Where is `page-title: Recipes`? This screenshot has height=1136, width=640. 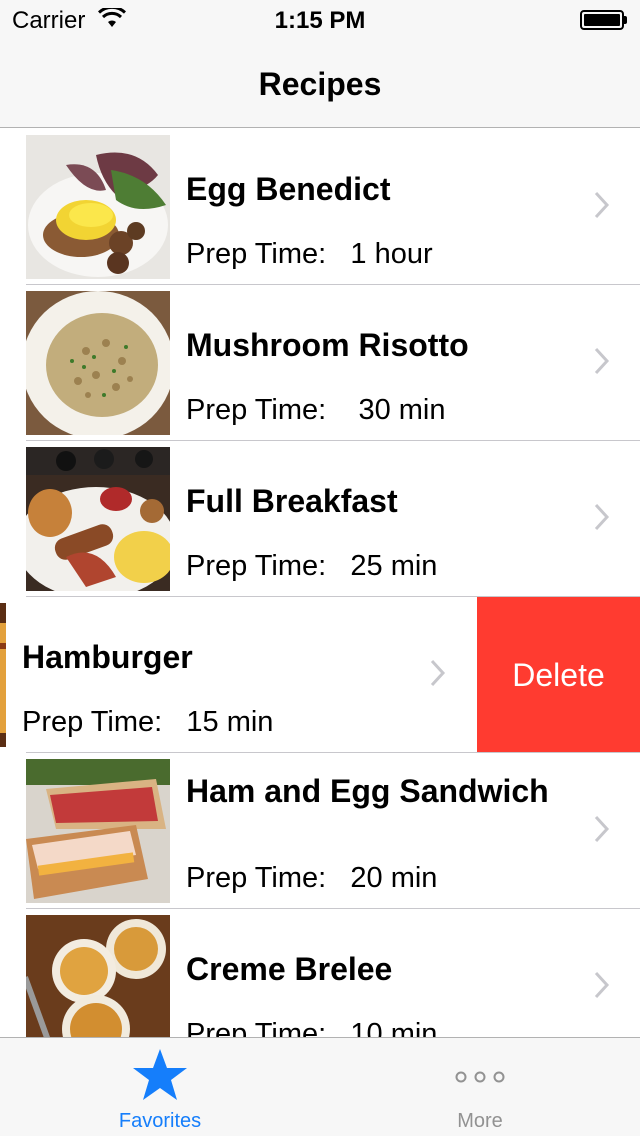 page-title: Recipes is located at coordinates (320, 84).